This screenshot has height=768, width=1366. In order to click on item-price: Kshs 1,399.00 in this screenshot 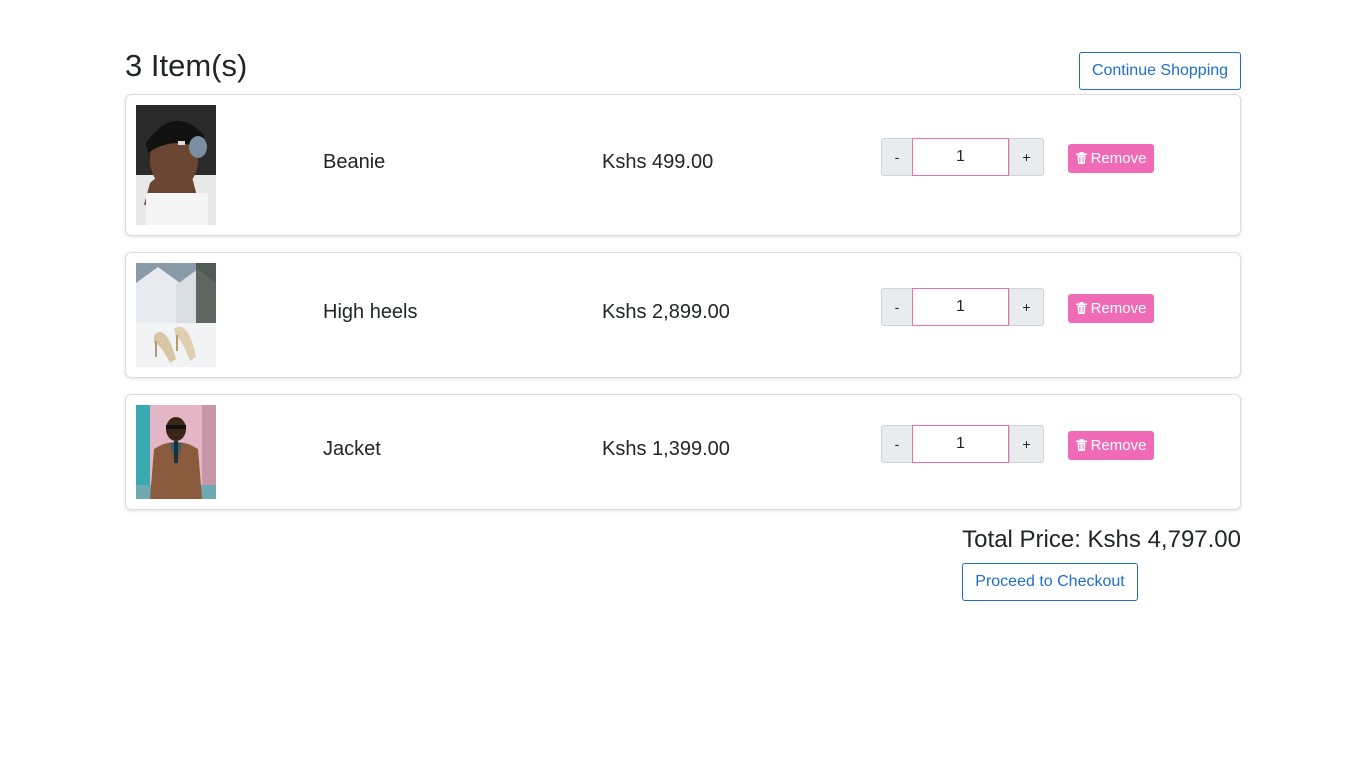, I will do `click(666, 449)`.